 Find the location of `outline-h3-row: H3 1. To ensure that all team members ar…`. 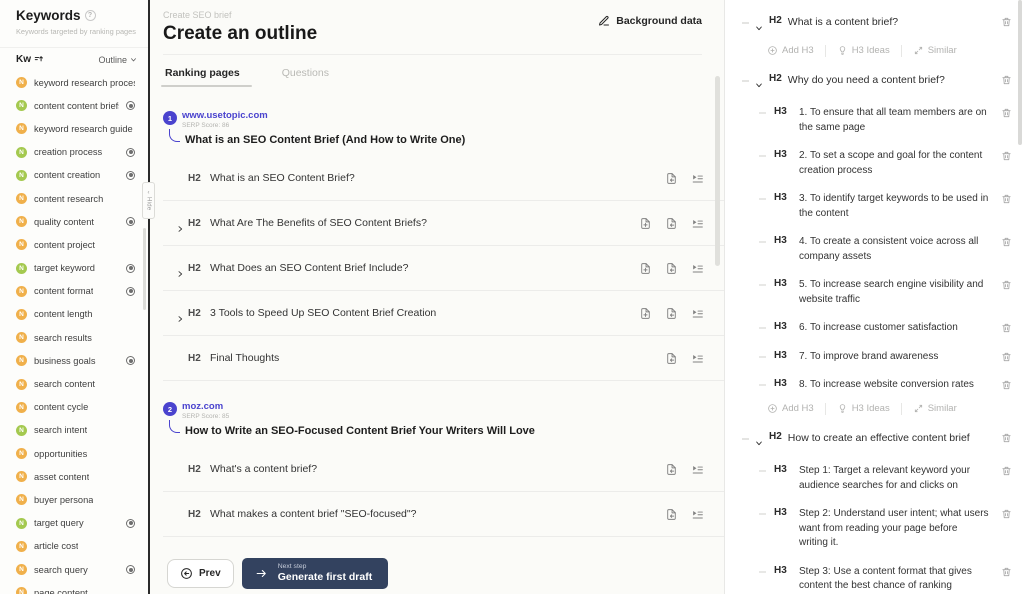

outline-h3-row: H3 1. To ensure that all team members ar… is located at coordinates (874, 120).